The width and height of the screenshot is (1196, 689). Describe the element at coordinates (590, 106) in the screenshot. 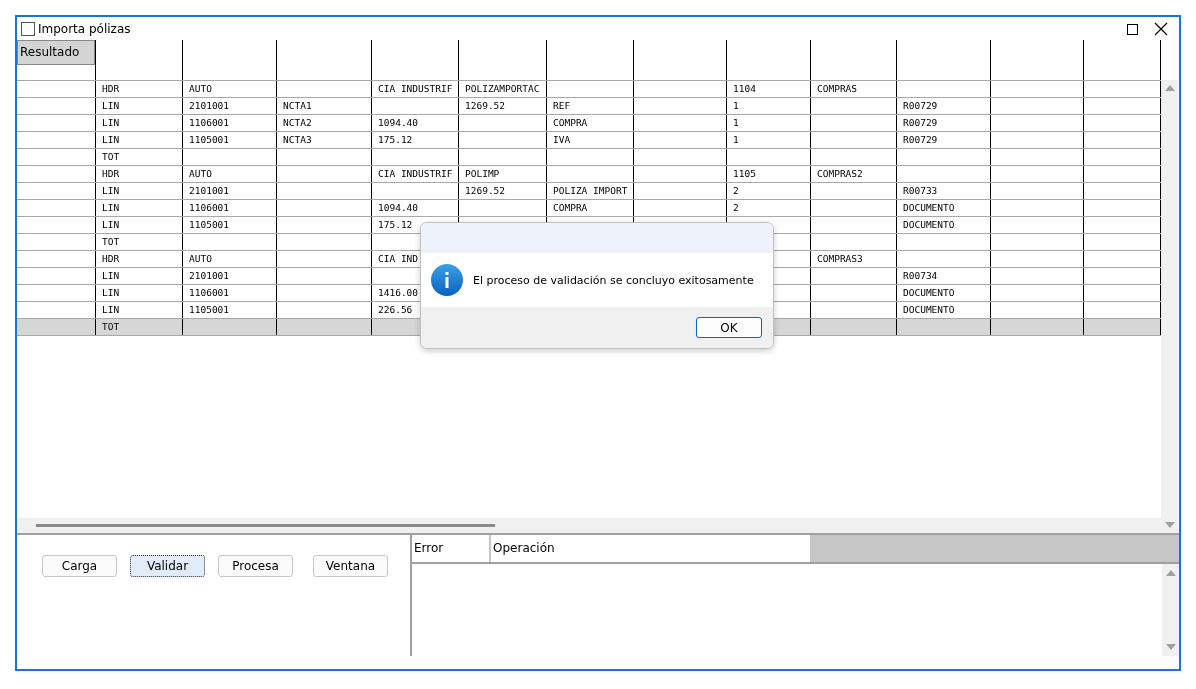

I see `table-cell: REF` at that location.